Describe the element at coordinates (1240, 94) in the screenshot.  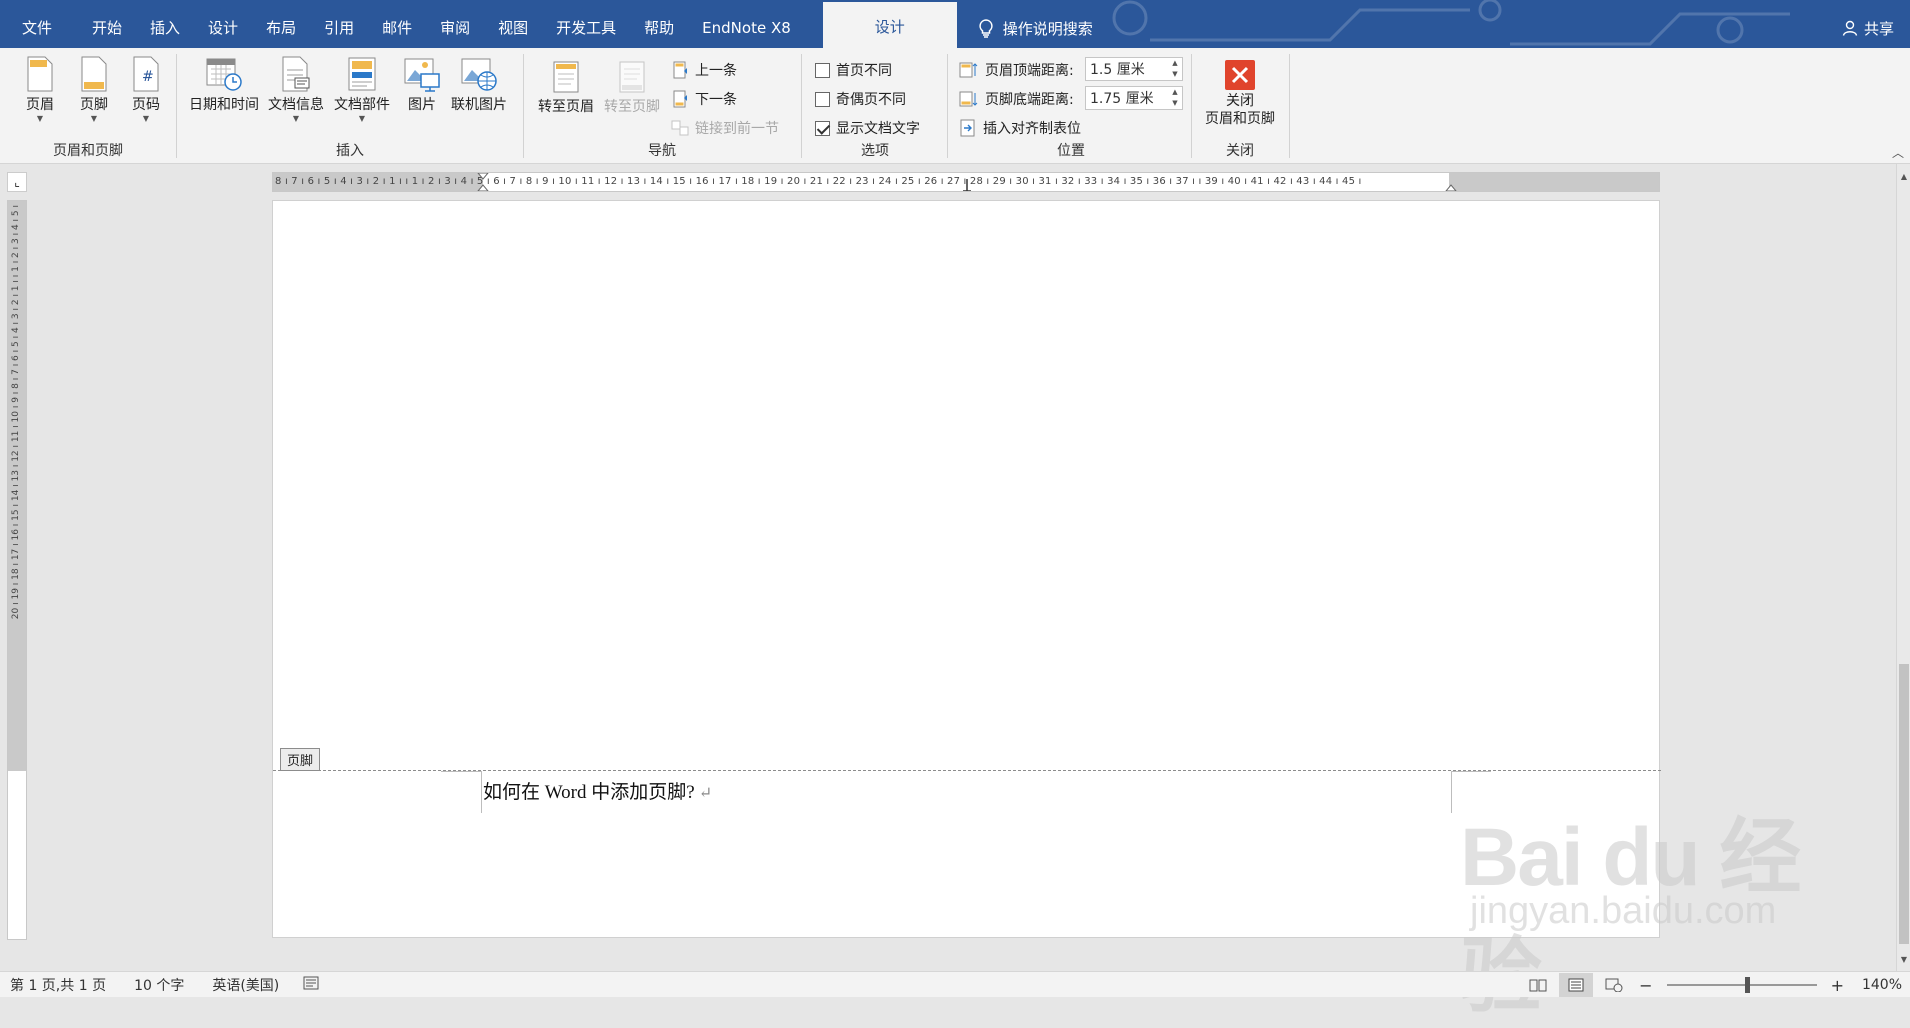
I see `close-header-footer-button: 关闭 页眉和页脚` at that location.